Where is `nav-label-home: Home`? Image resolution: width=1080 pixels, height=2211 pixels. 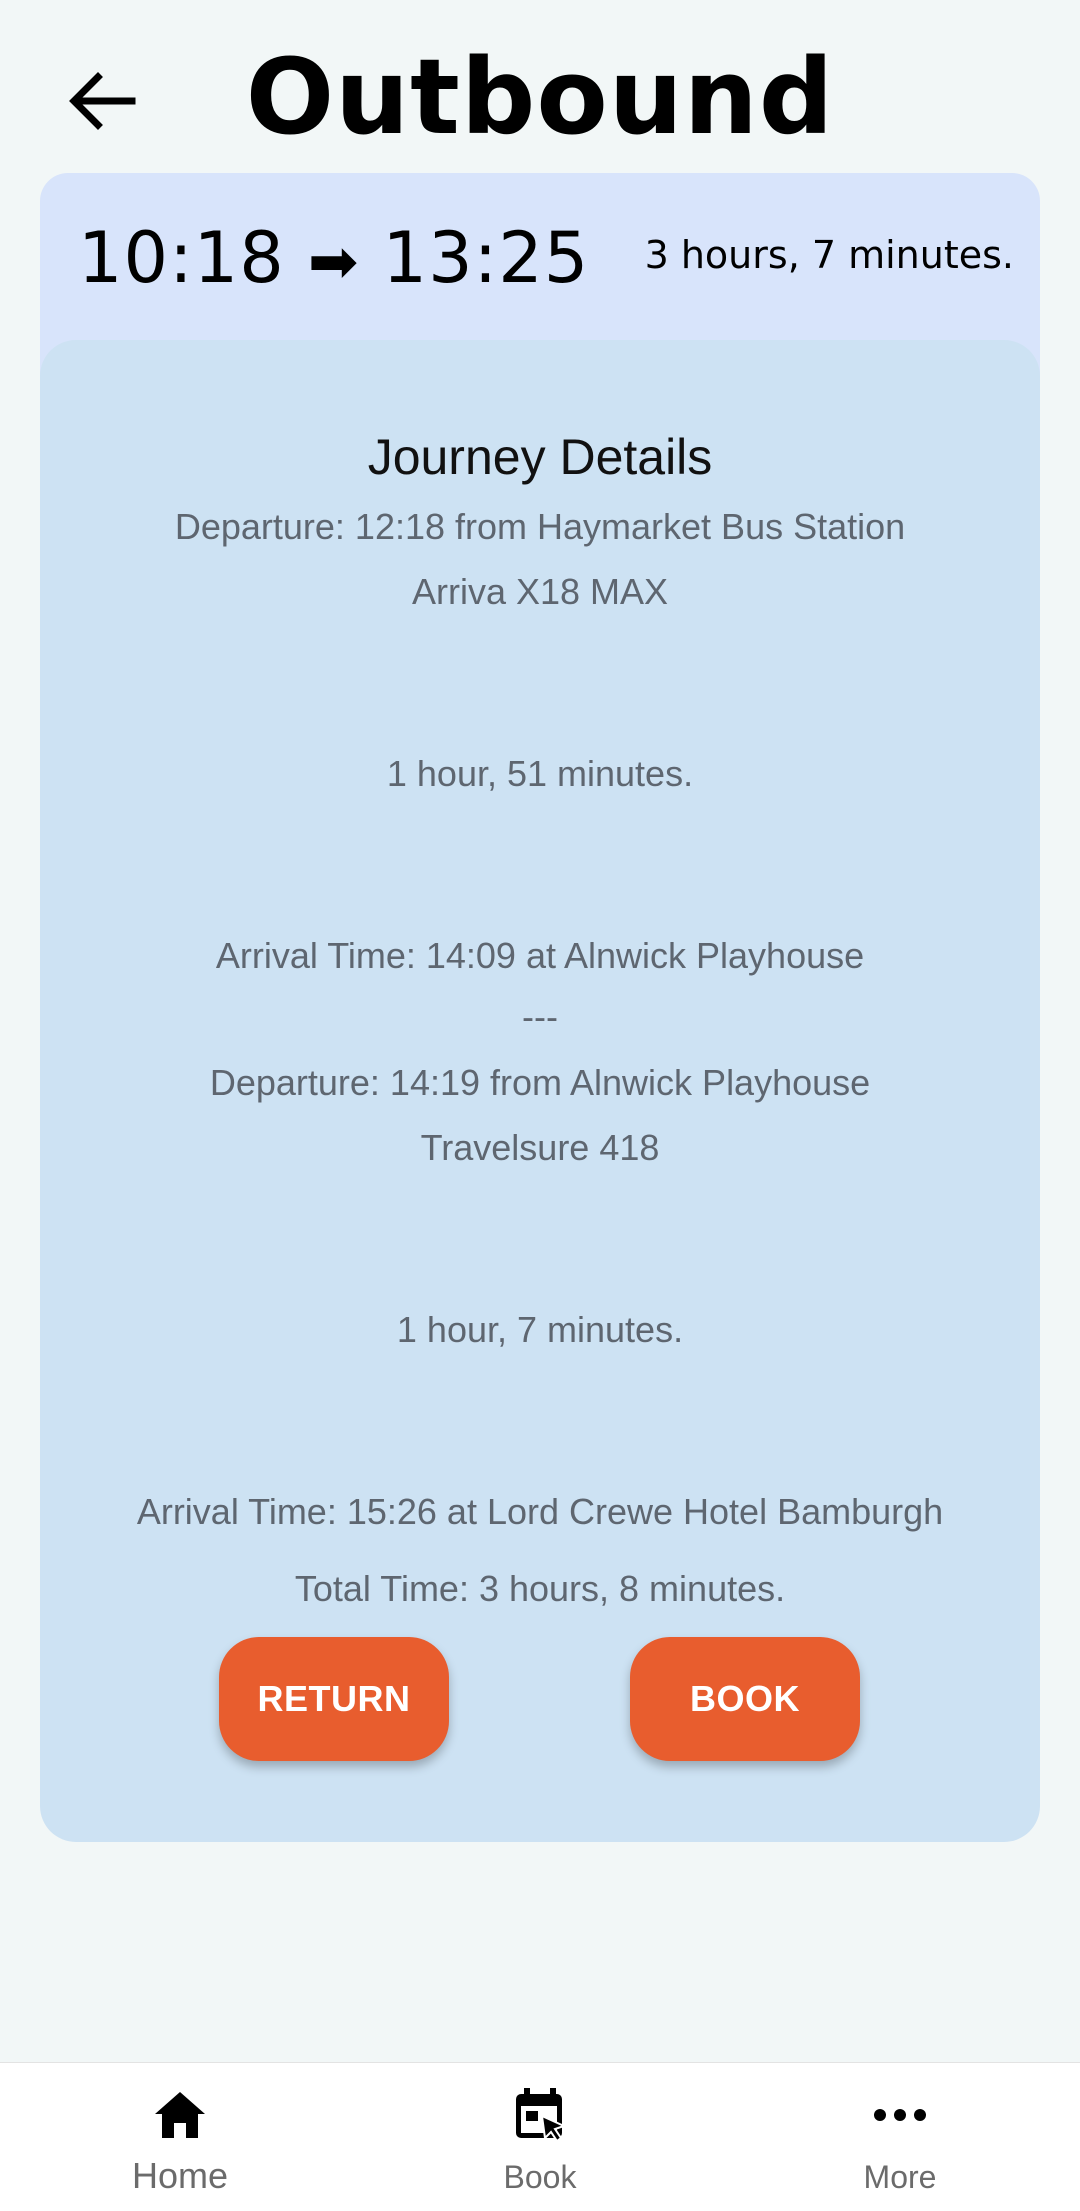 nav-label-home: Home is located at coordinates (180, 2175).